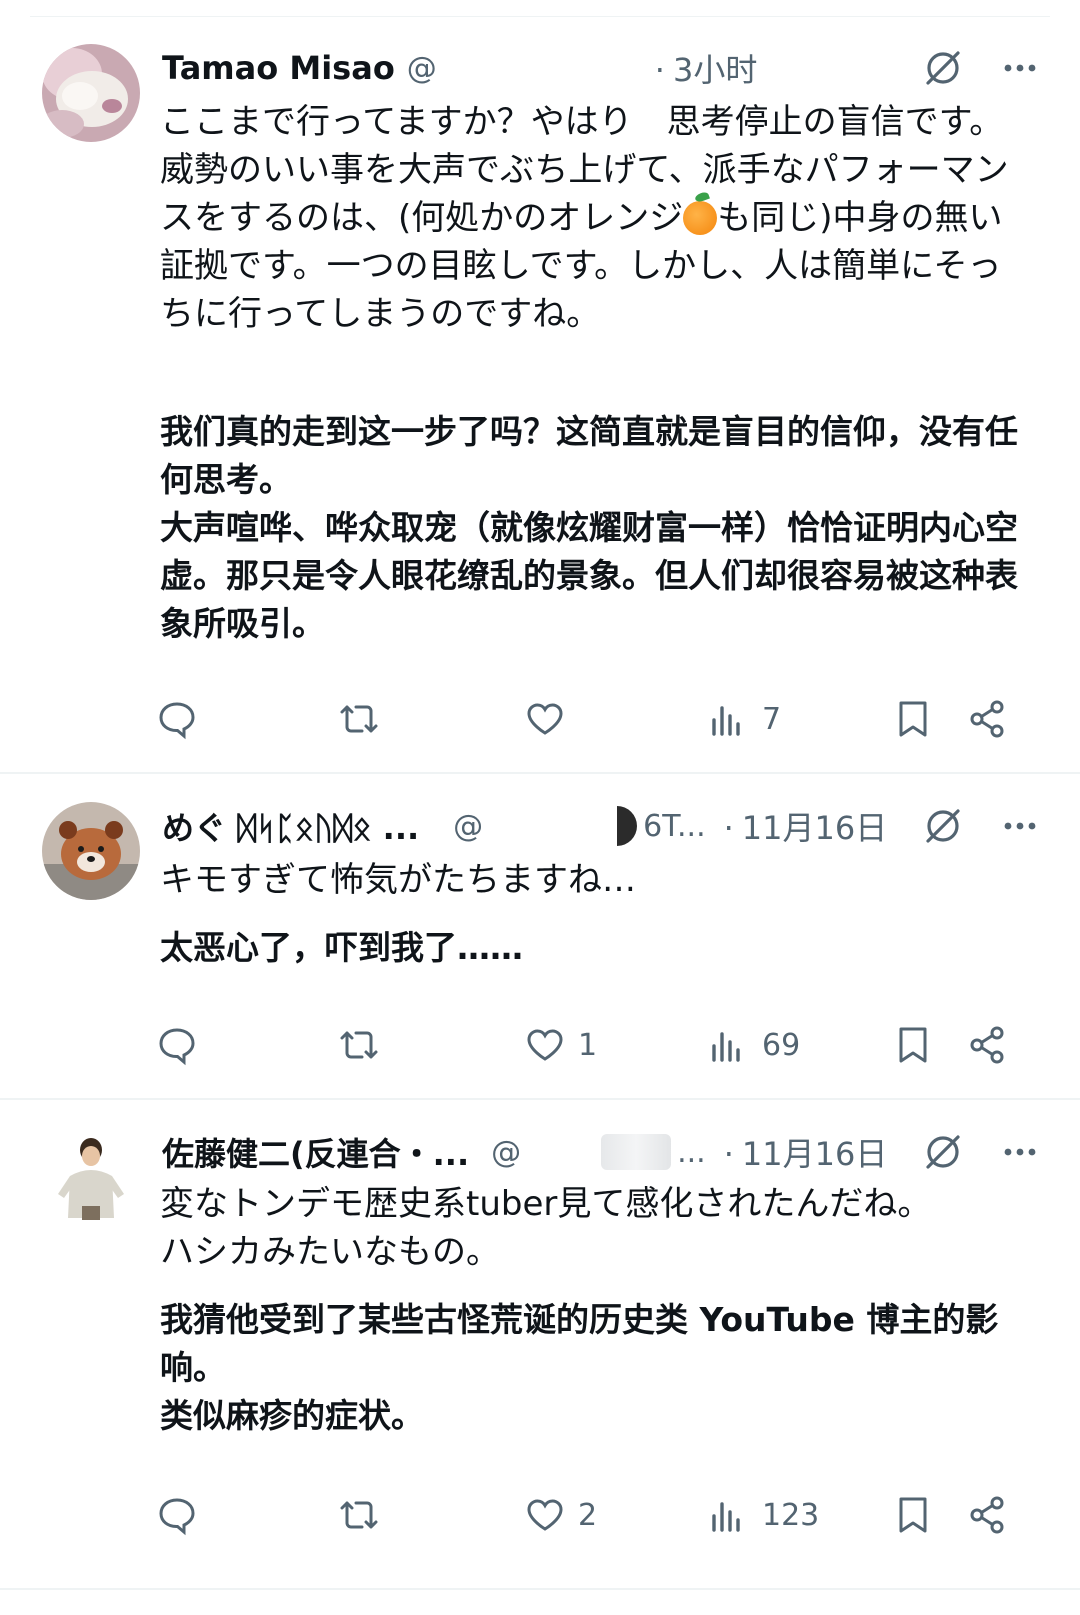  Describe the element at coordinates (278, 68) in the screenshot. I see `display-name: Tamao Misao` at that location.